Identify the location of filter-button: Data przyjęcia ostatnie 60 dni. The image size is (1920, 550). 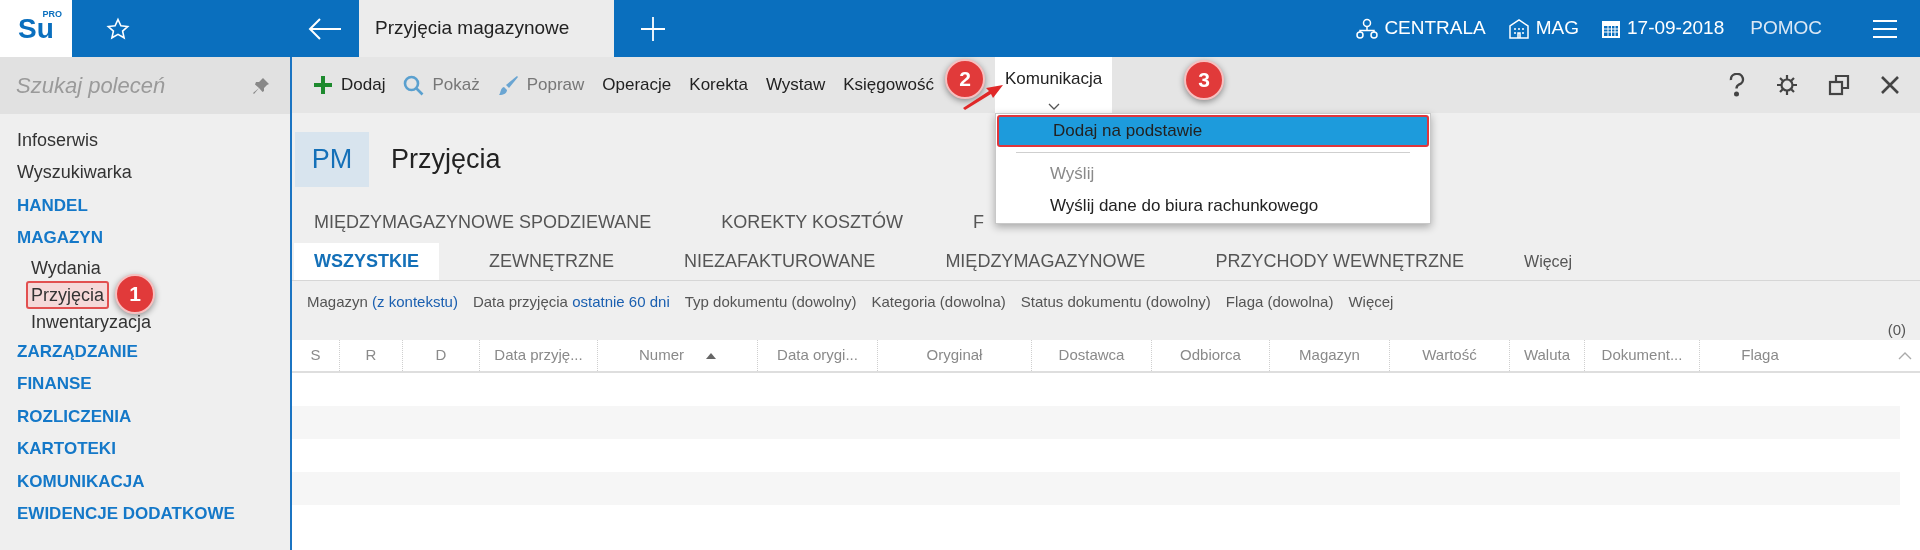
(571, 302).